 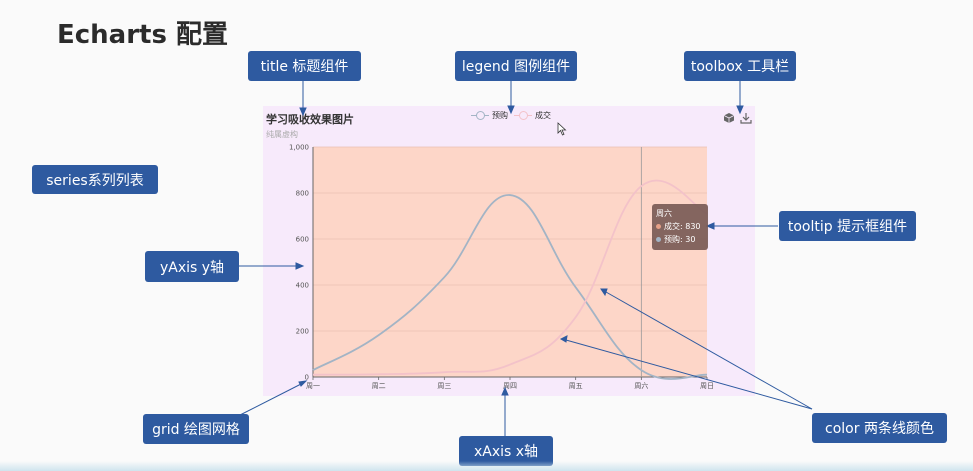 I want to click on x-tick-label: 周三, so click(x=444, y=386).